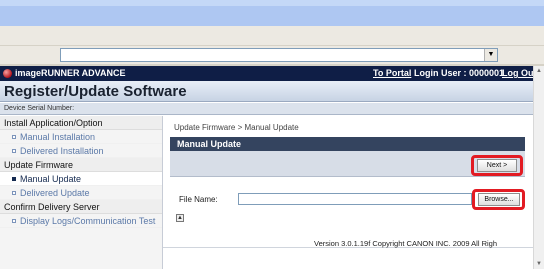  What do you see at coordinates (81, 207) in the screenshot?
I see `sidebar-section-confirm-delivery: Confirm Delivery Server` at bounding box center [81, 207].